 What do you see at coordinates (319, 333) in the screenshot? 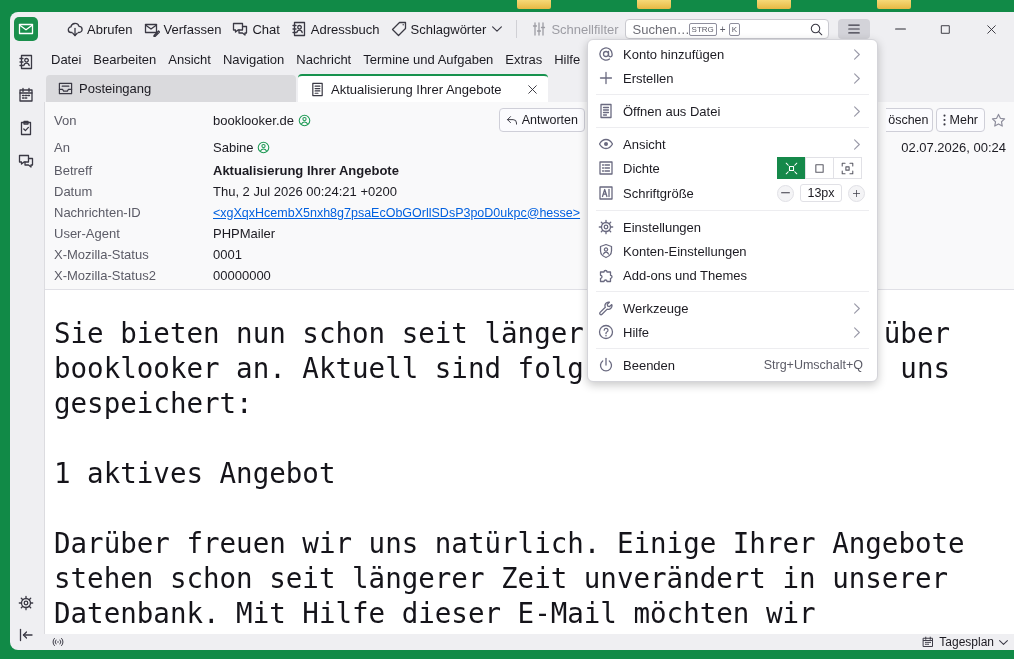
I see `body-text-line: Sie bieten nun schon seit länger` at bounding box center [319, 333].